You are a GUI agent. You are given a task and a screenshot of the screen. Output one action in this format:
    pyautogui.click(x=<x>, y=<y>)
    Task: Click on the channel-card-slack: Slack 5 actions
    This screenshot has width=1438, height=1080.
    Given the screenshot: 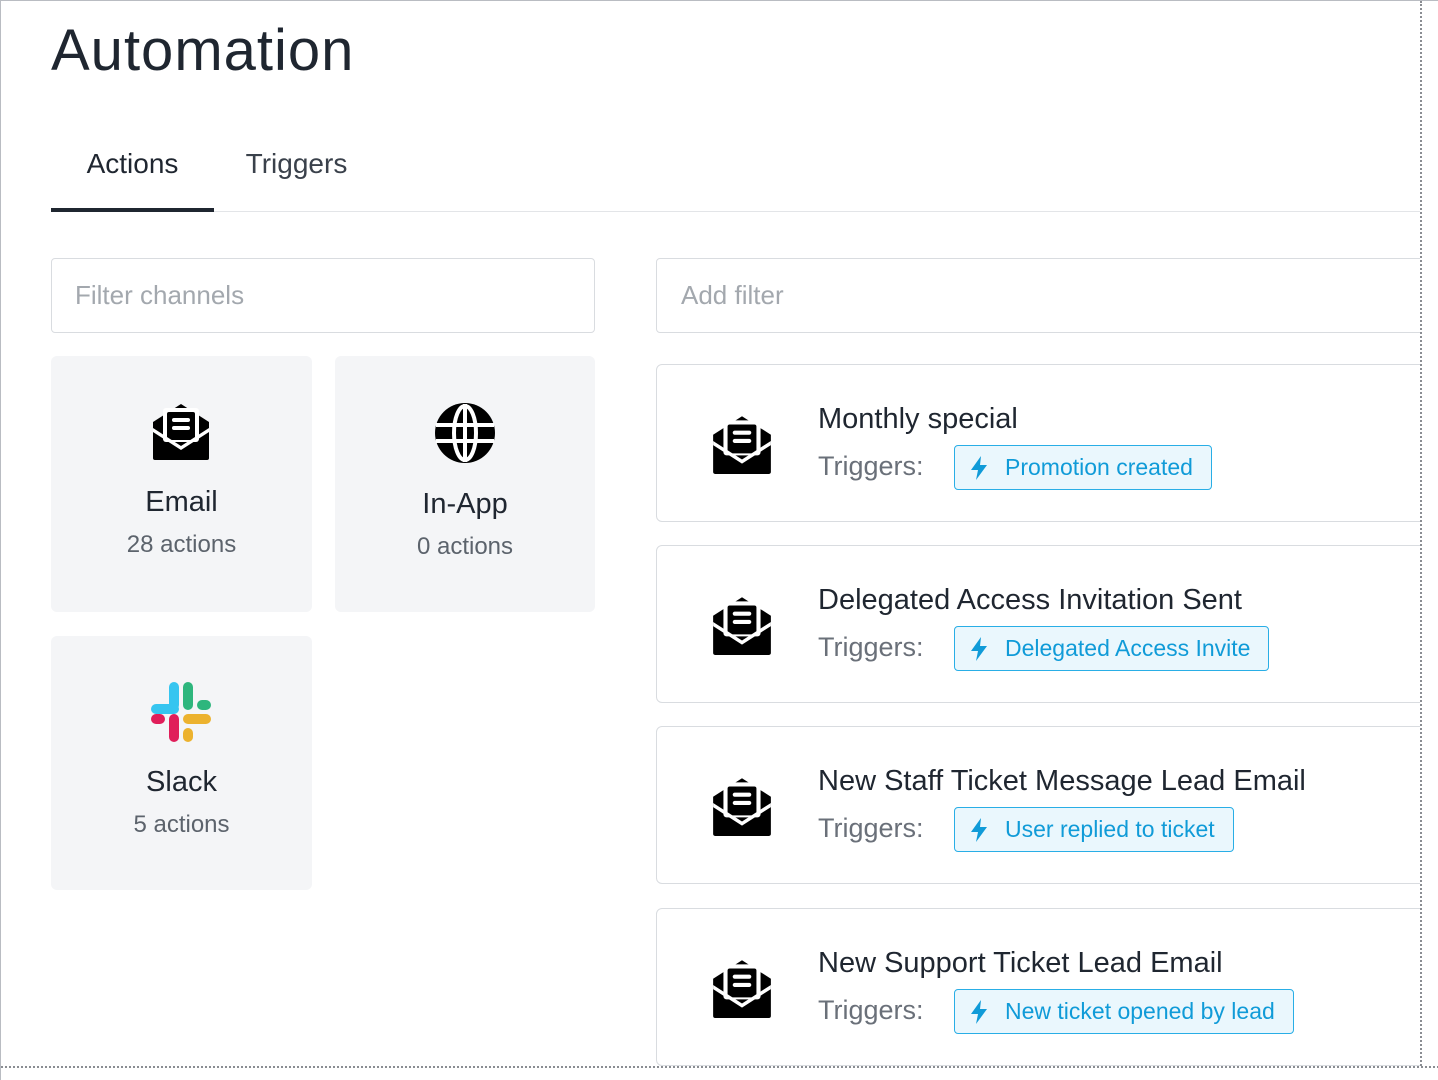 What is the action you would take?
    pyautogui.click(x=181, y=763)
    